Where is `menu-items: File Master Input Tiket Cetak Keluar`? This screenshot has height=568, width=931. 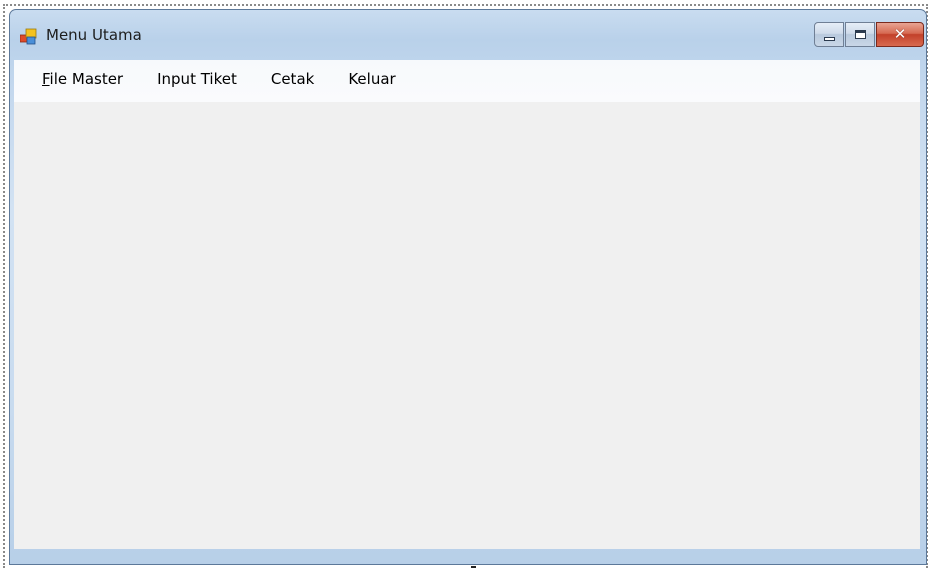
menu-items: File Master Input Tiket Cetak Keluar is located at coordinates (236, 79).